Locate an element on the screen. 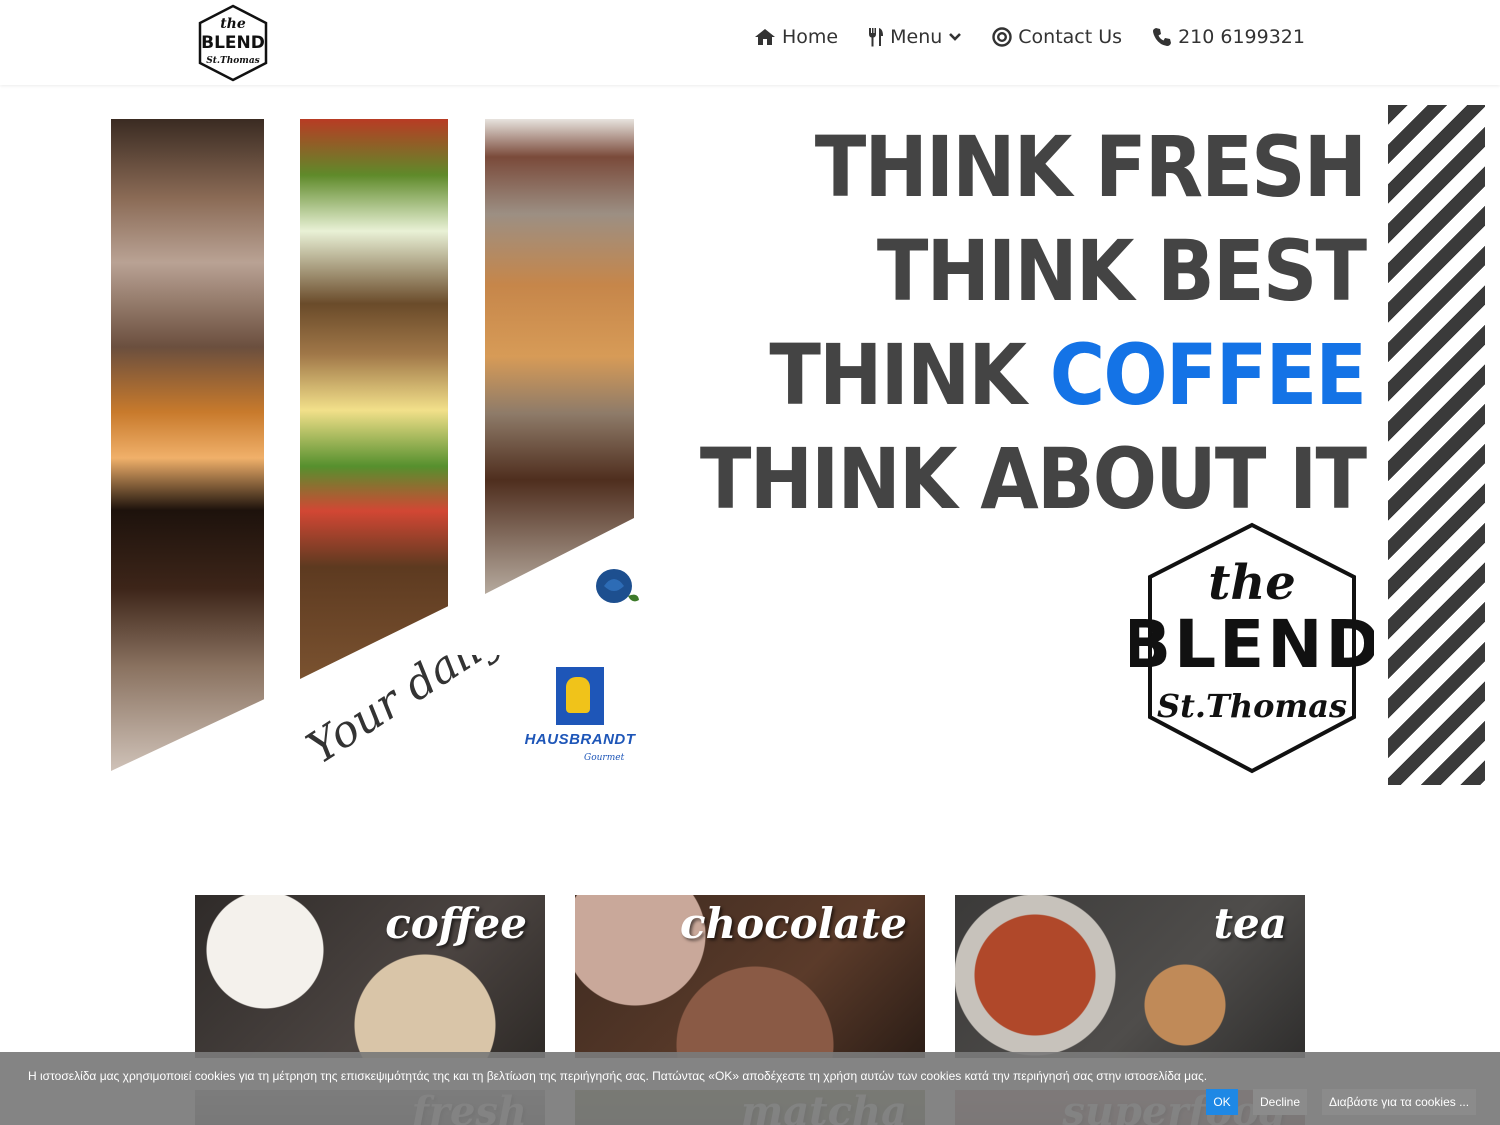  hausbrandt-name: HAUSBRANDT is located at coordinates (580, 739).